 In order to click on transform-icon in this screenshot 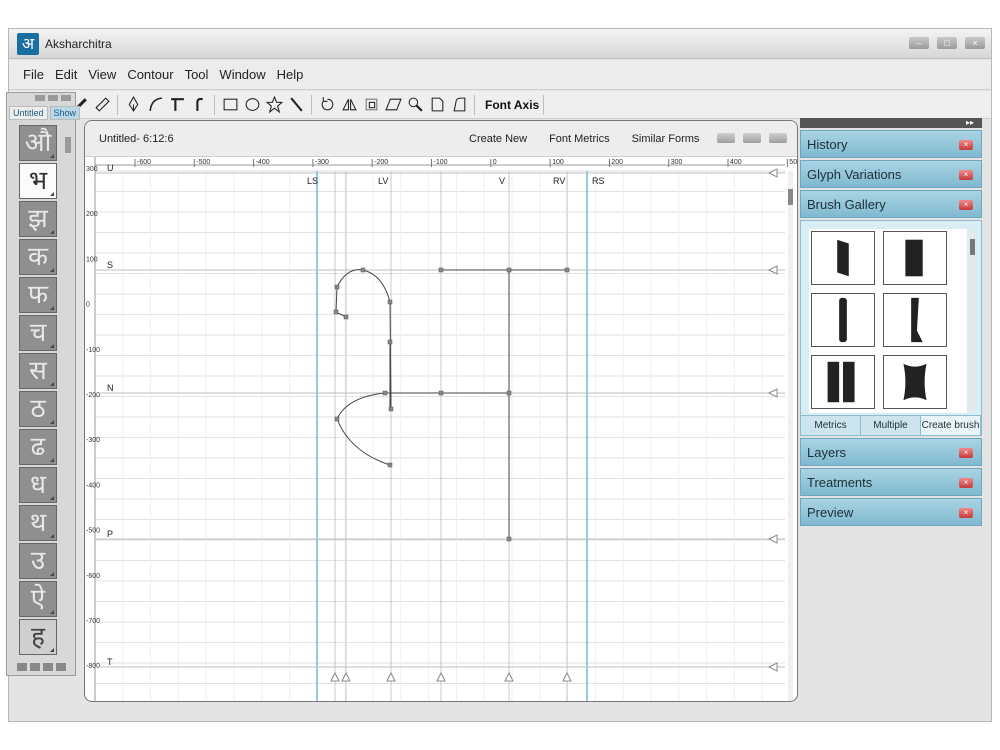, I will do `click(371, 105)`.